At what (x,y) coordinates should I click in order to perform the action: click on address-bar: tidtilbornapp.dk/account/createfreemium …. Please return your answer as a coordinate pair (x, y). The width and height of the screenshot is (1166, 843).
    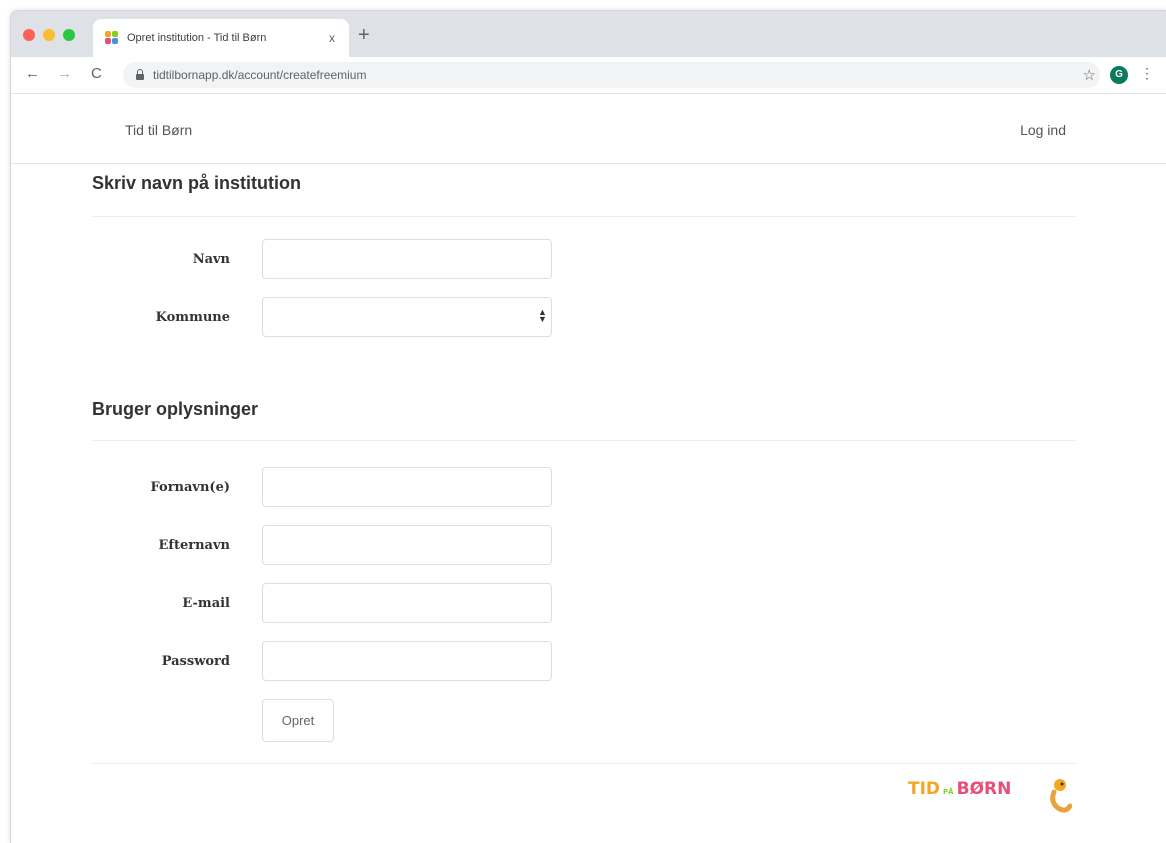
    Looking at the image, I should click on (611, 75).